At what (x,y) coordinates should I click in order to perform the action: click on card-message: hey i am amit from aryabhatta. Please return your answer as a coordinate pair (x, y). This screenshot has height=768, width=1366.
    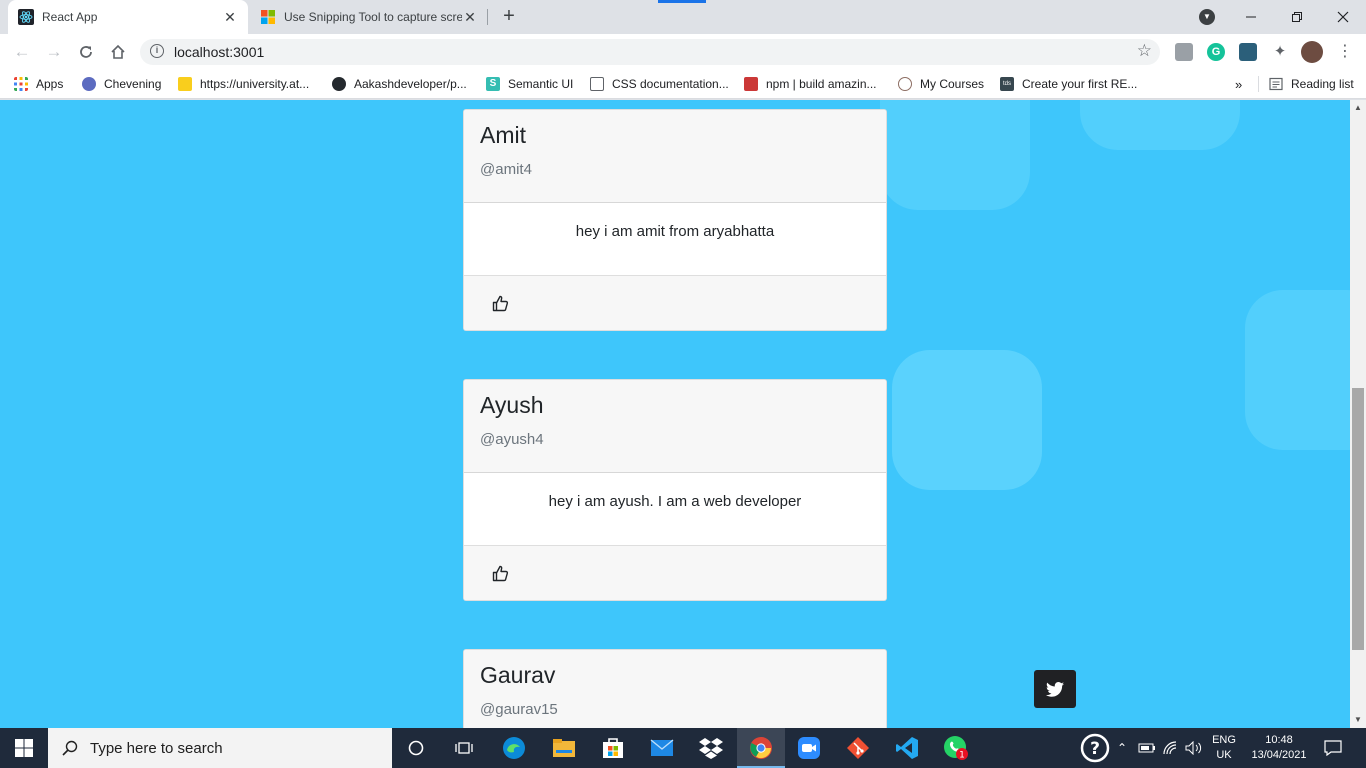
    Looking at the image, I should click on (675, 239).